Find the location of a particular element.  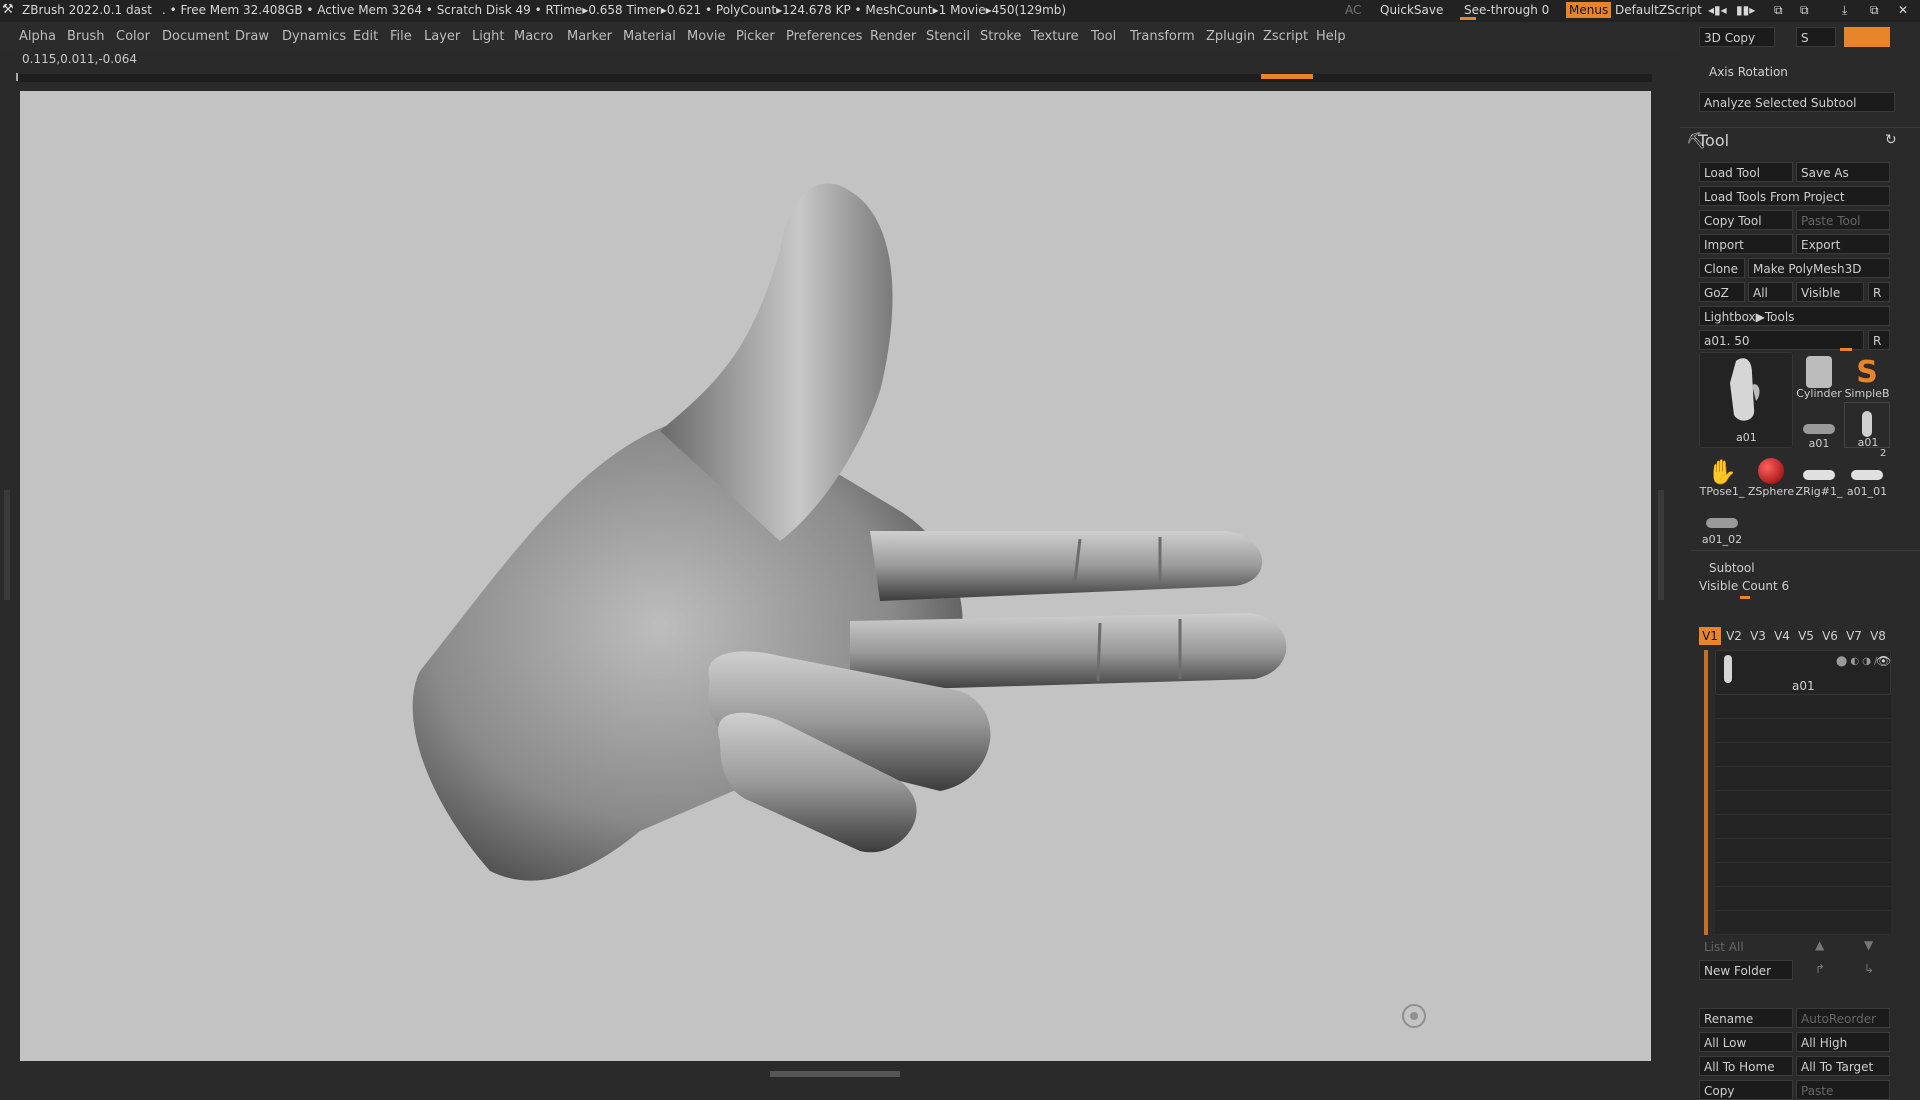

all-to-home-button: All To Home is located at coordinates (1746, 1066).